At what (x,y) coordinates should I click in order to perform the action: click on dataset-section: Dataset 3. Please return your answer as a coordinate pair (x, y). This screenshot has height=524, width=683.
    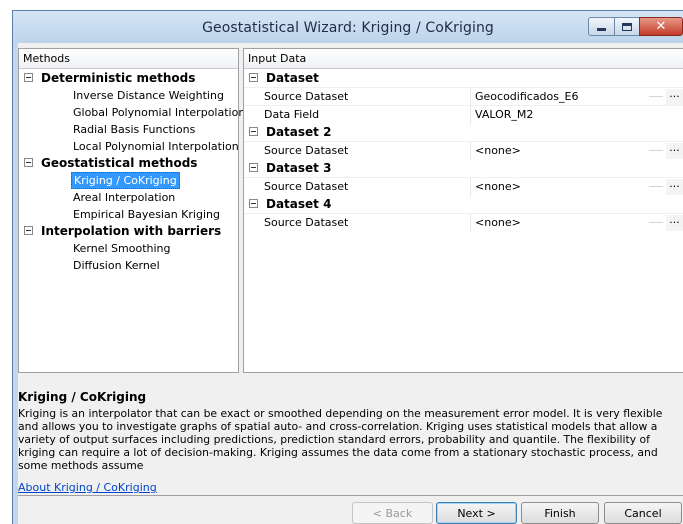
    Looking at the image, I should click on (463, 168).